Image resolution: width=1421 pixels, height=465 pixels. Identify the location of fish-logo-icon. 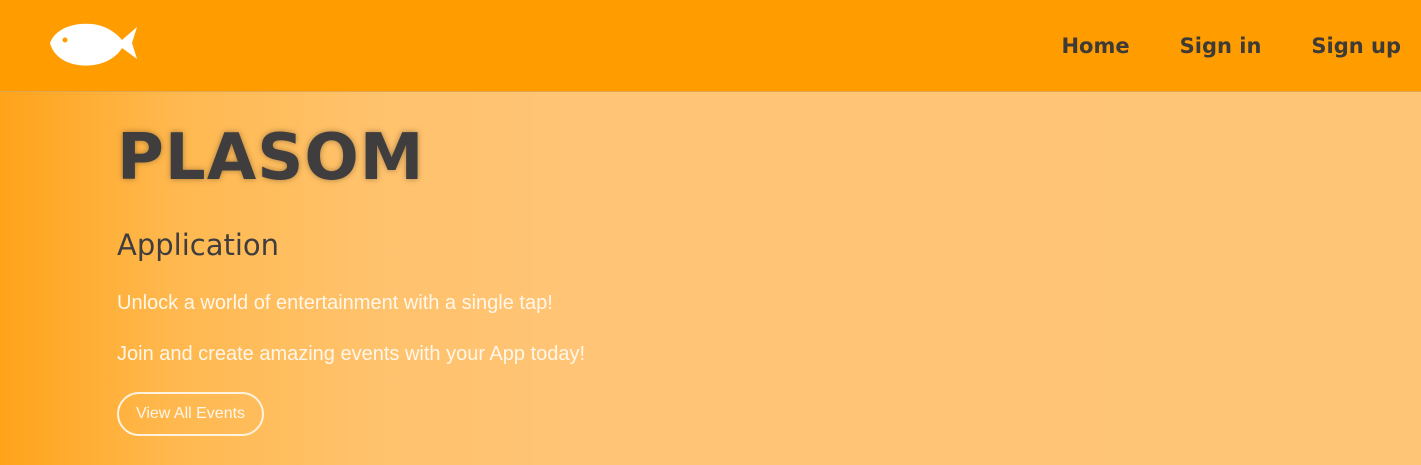
(94, 44).